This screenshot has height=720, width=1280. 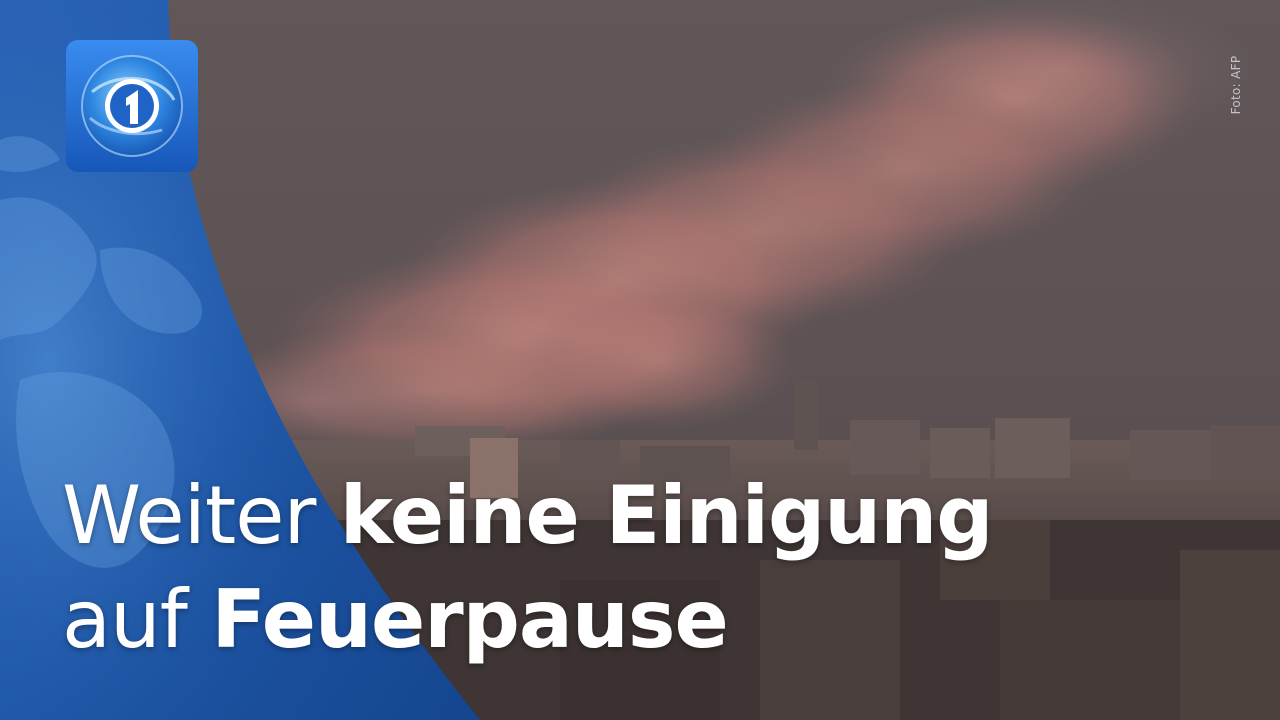 What do you see at coordinates (1236, 85) in the screenshot?
I see `photo-credit-text: Foto: AFP` at bounding box center [1236, 85].